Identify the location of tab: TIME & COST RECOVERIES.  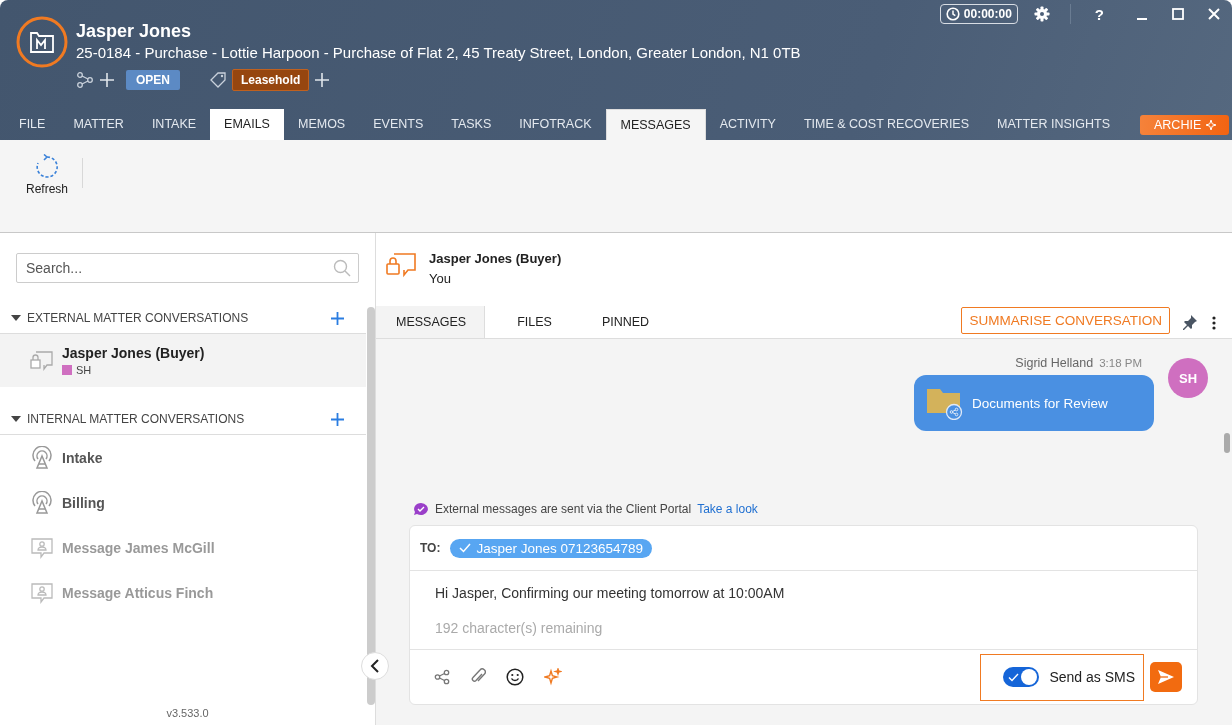
(886, 124).